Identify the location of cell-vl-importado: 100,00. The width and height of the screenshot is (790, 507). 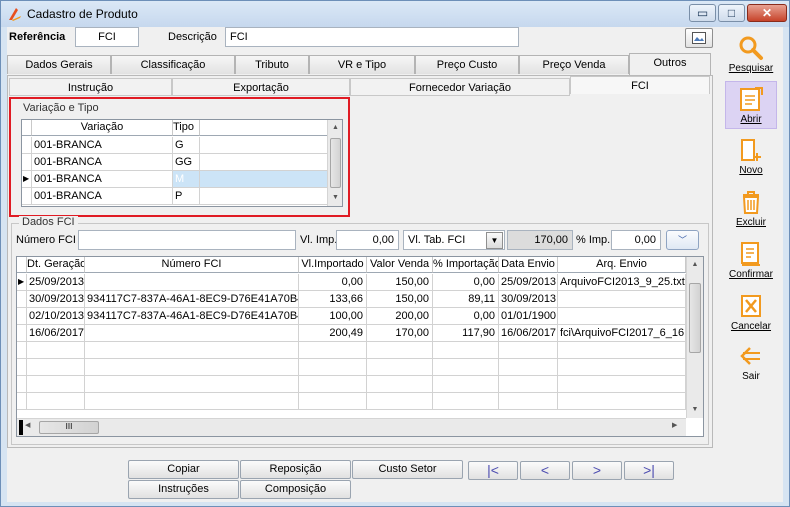
(333, 316).